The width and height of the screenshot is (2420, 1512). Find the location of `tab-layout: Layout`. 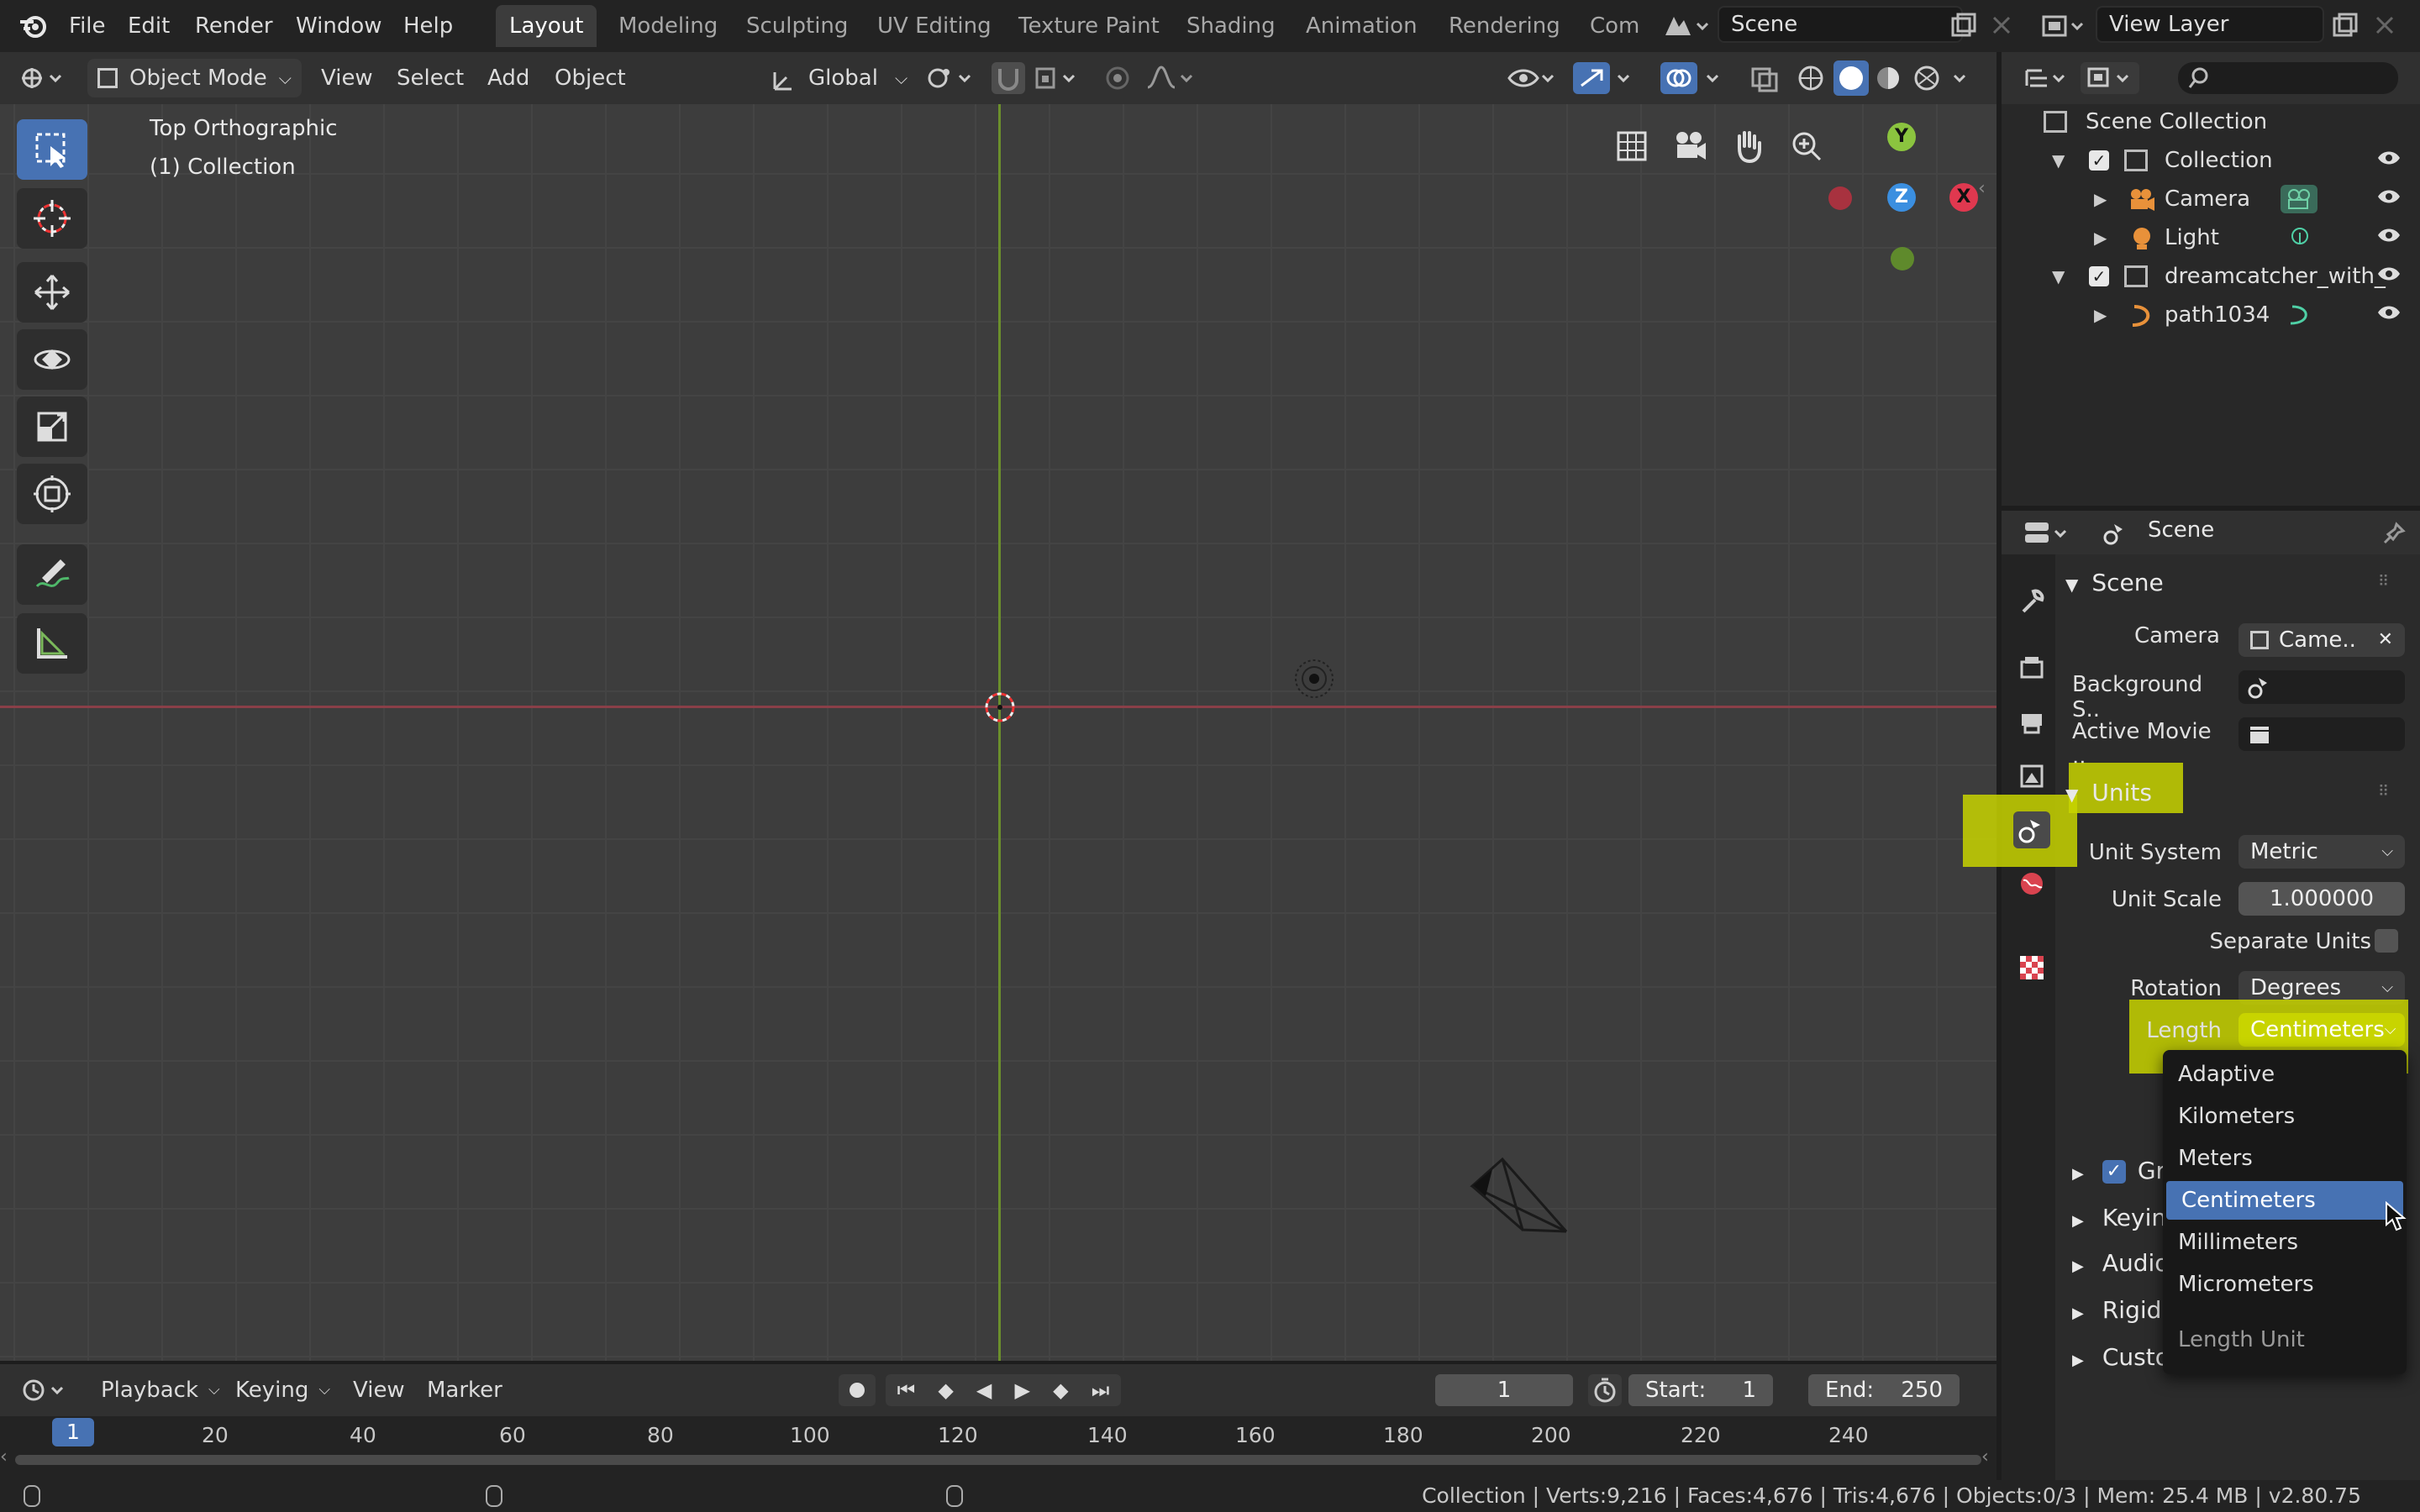

tab-layout: Layout is located at coordinates (546, 26).